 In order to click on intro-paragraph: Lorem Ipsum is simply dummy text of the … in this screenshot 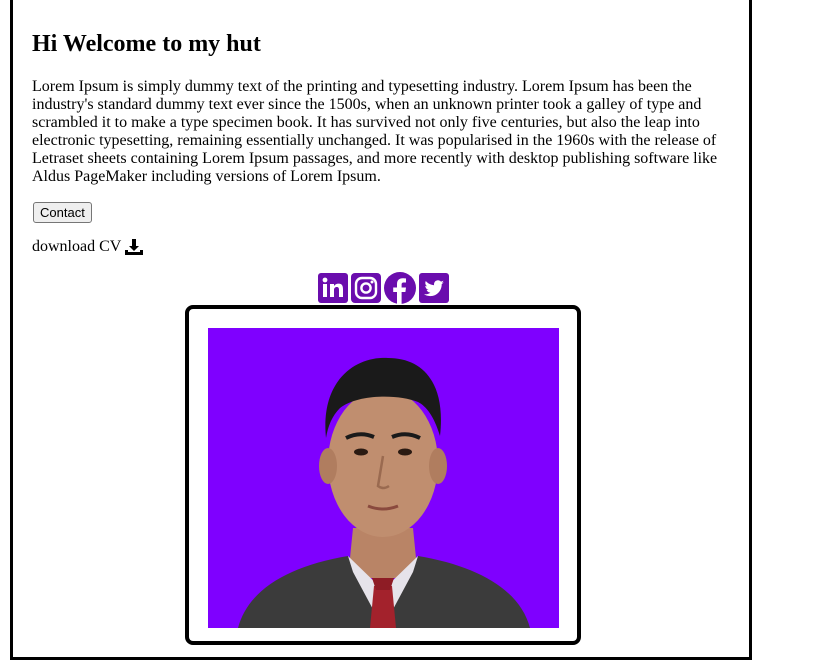, I will do `click(375, 131)`.